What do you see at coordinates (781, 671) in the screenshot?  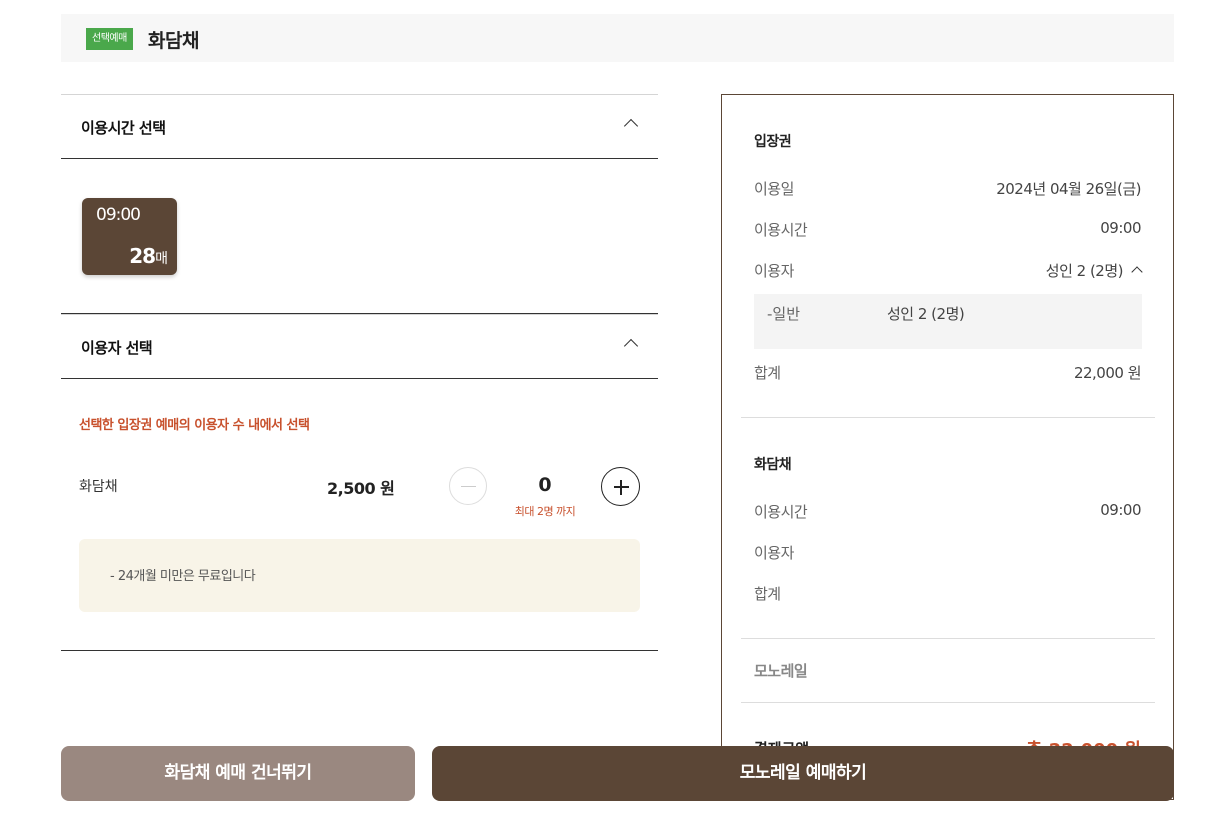 I see `monorail-summary-title: 모노레일` at bounding box center [781, 671].